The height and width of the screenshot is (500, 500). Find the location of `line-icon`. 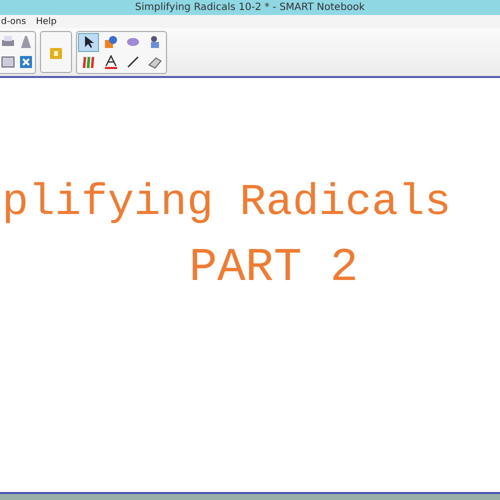

line-icon is located at coordinates (133, 62).